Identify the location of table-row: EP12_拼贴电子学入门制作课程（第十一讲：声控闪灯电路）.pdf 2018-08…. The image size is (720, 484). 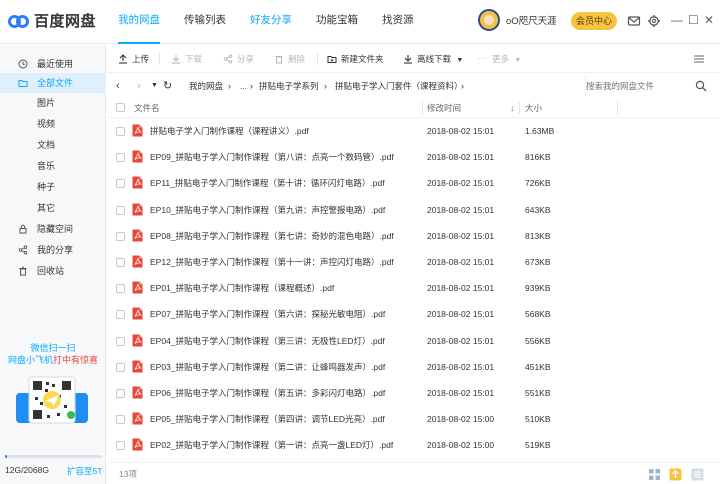
(413, 262).